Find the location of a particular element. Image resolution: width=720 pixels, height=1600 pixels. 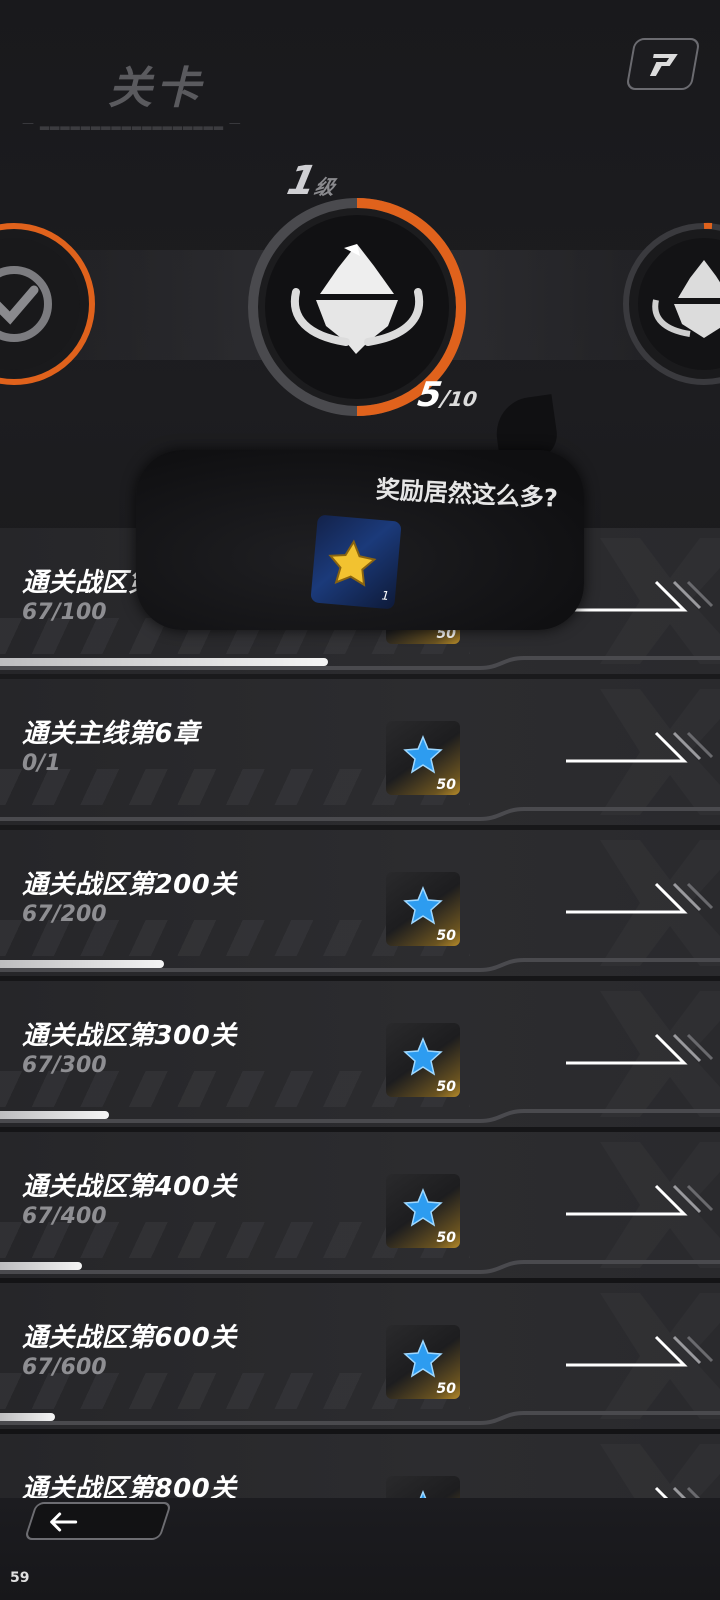

progress-total: 10 is located at coordinates (463, 399).